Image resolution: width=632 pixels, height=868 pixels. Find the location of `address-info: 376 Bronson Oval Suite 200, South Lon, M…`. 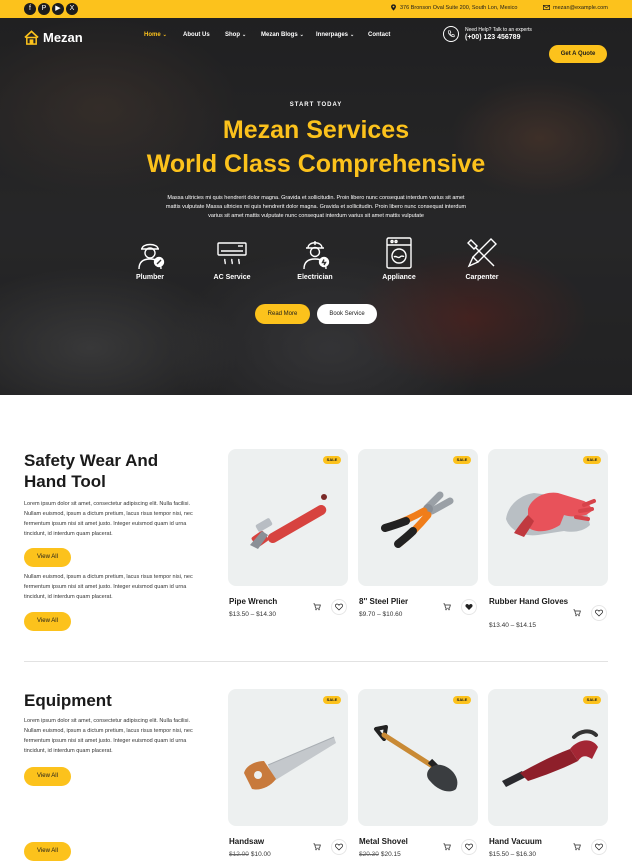

address-info: 376 Bronson Oval Suite 200, South Lon, M… is located at coordinates (453, 7).